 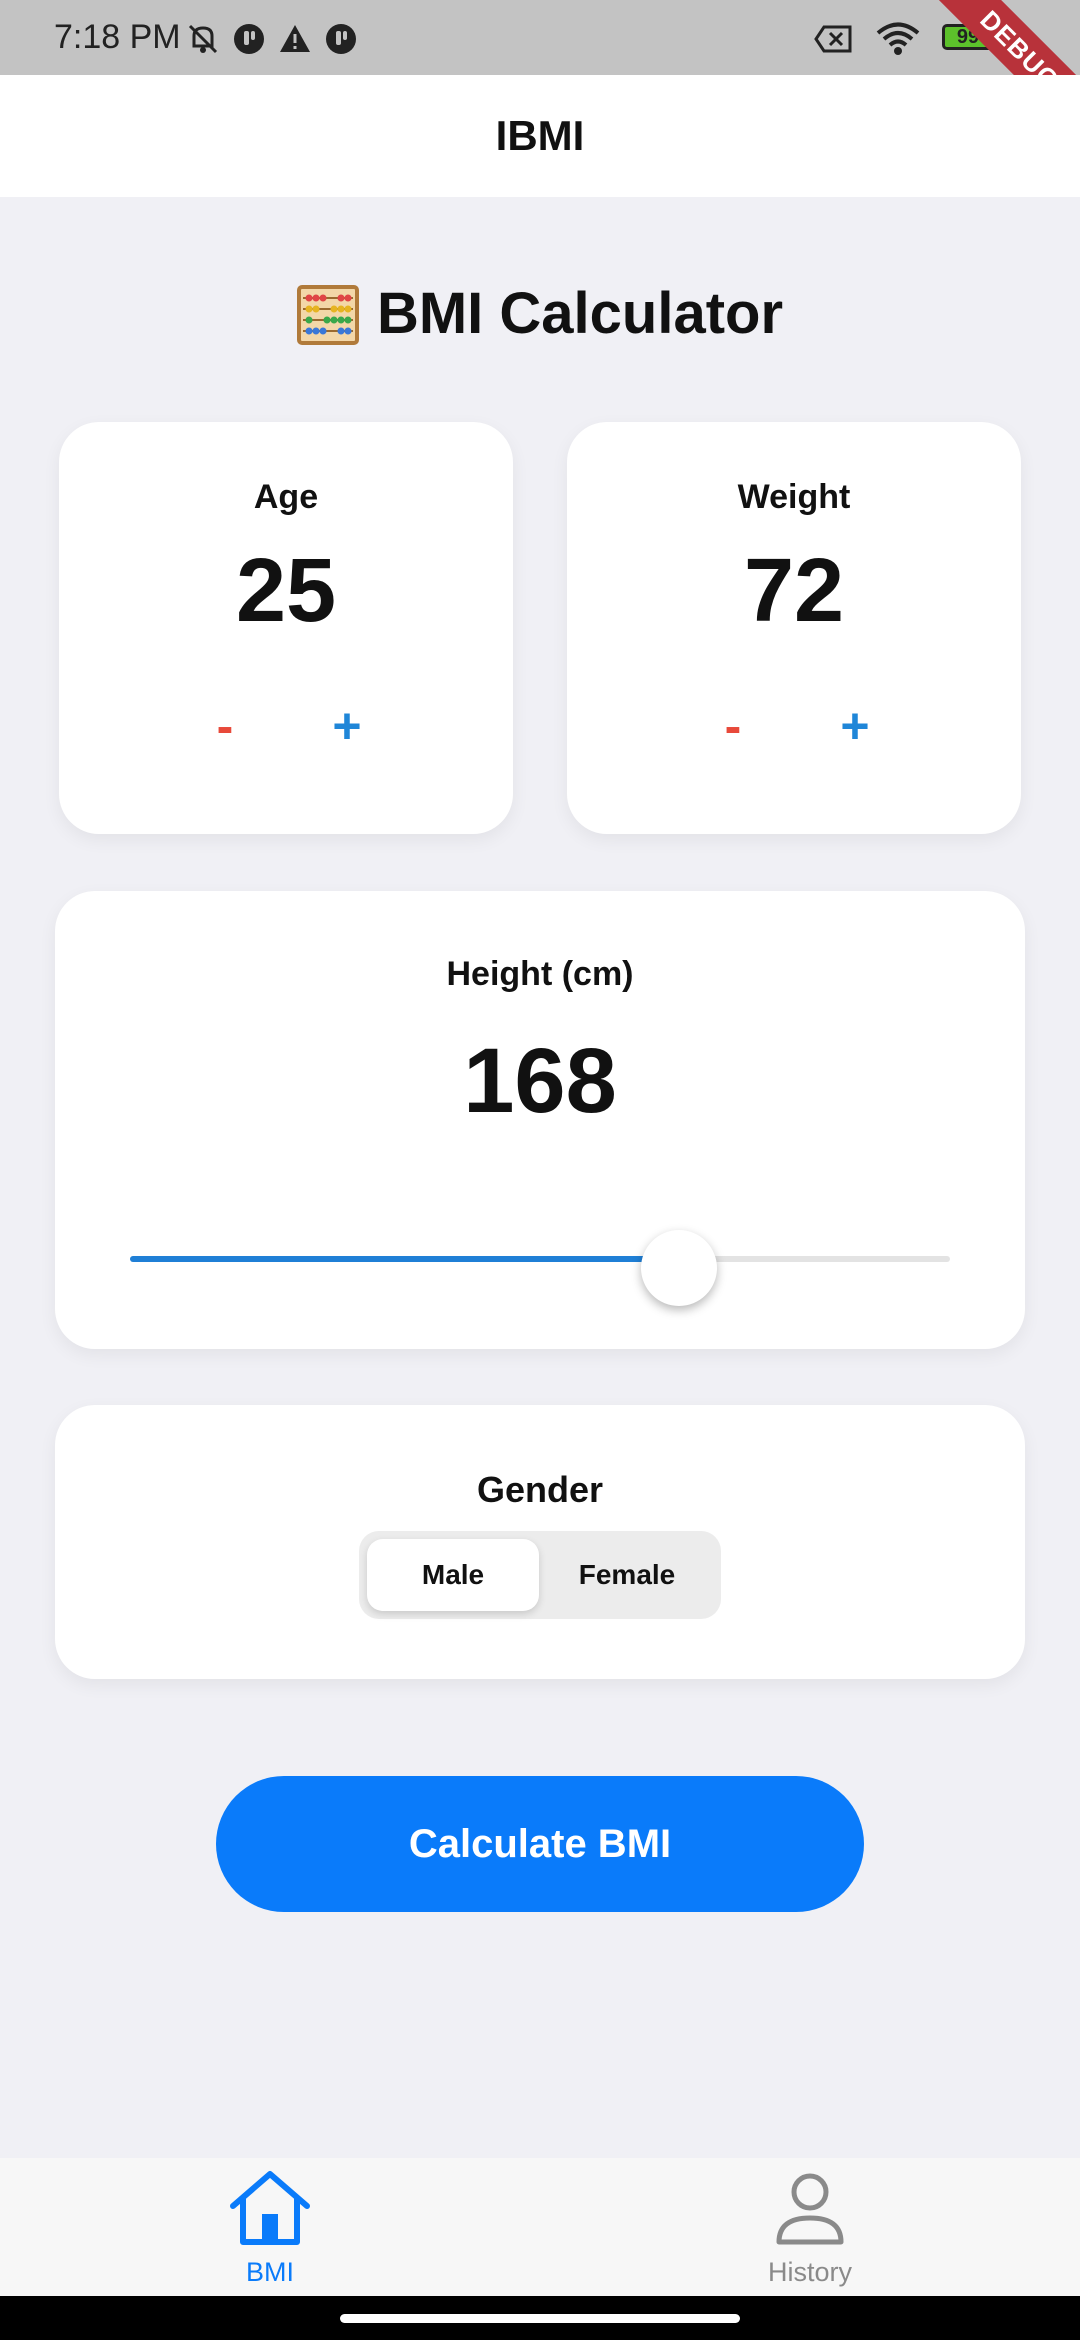 I want to click on height-value: 168, so click(x=540, y=1081).